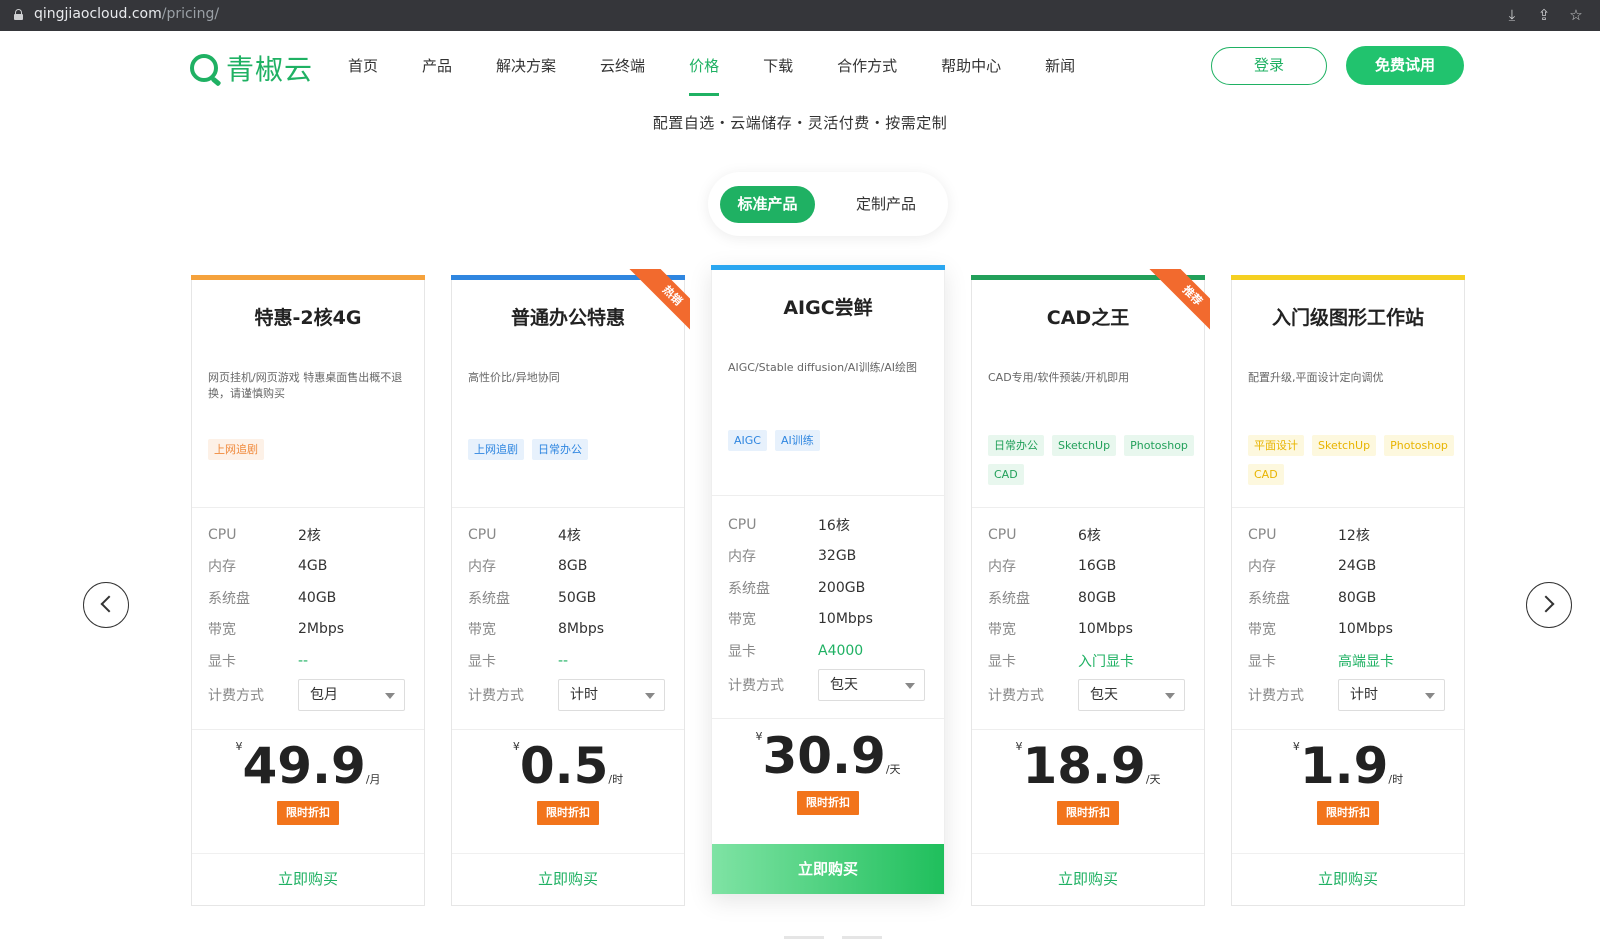 The image size is (1600, 943). I want to click on spec-value: 4核, so click(569, 535).